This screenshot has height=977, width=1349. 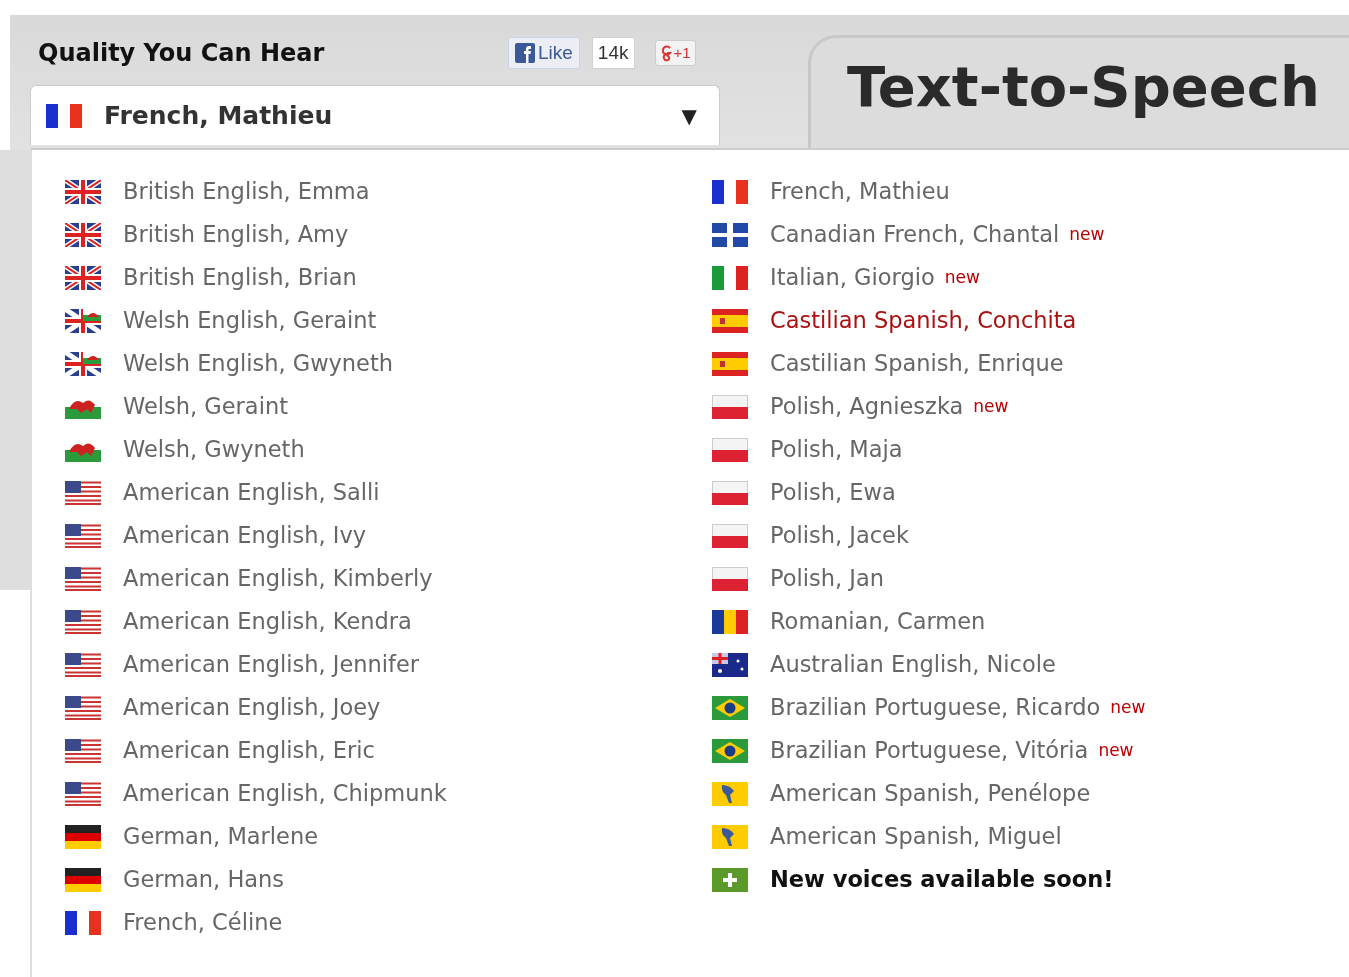 I want to click on voice-option: Canadian French, Chantal, so click(x=915, y=234).